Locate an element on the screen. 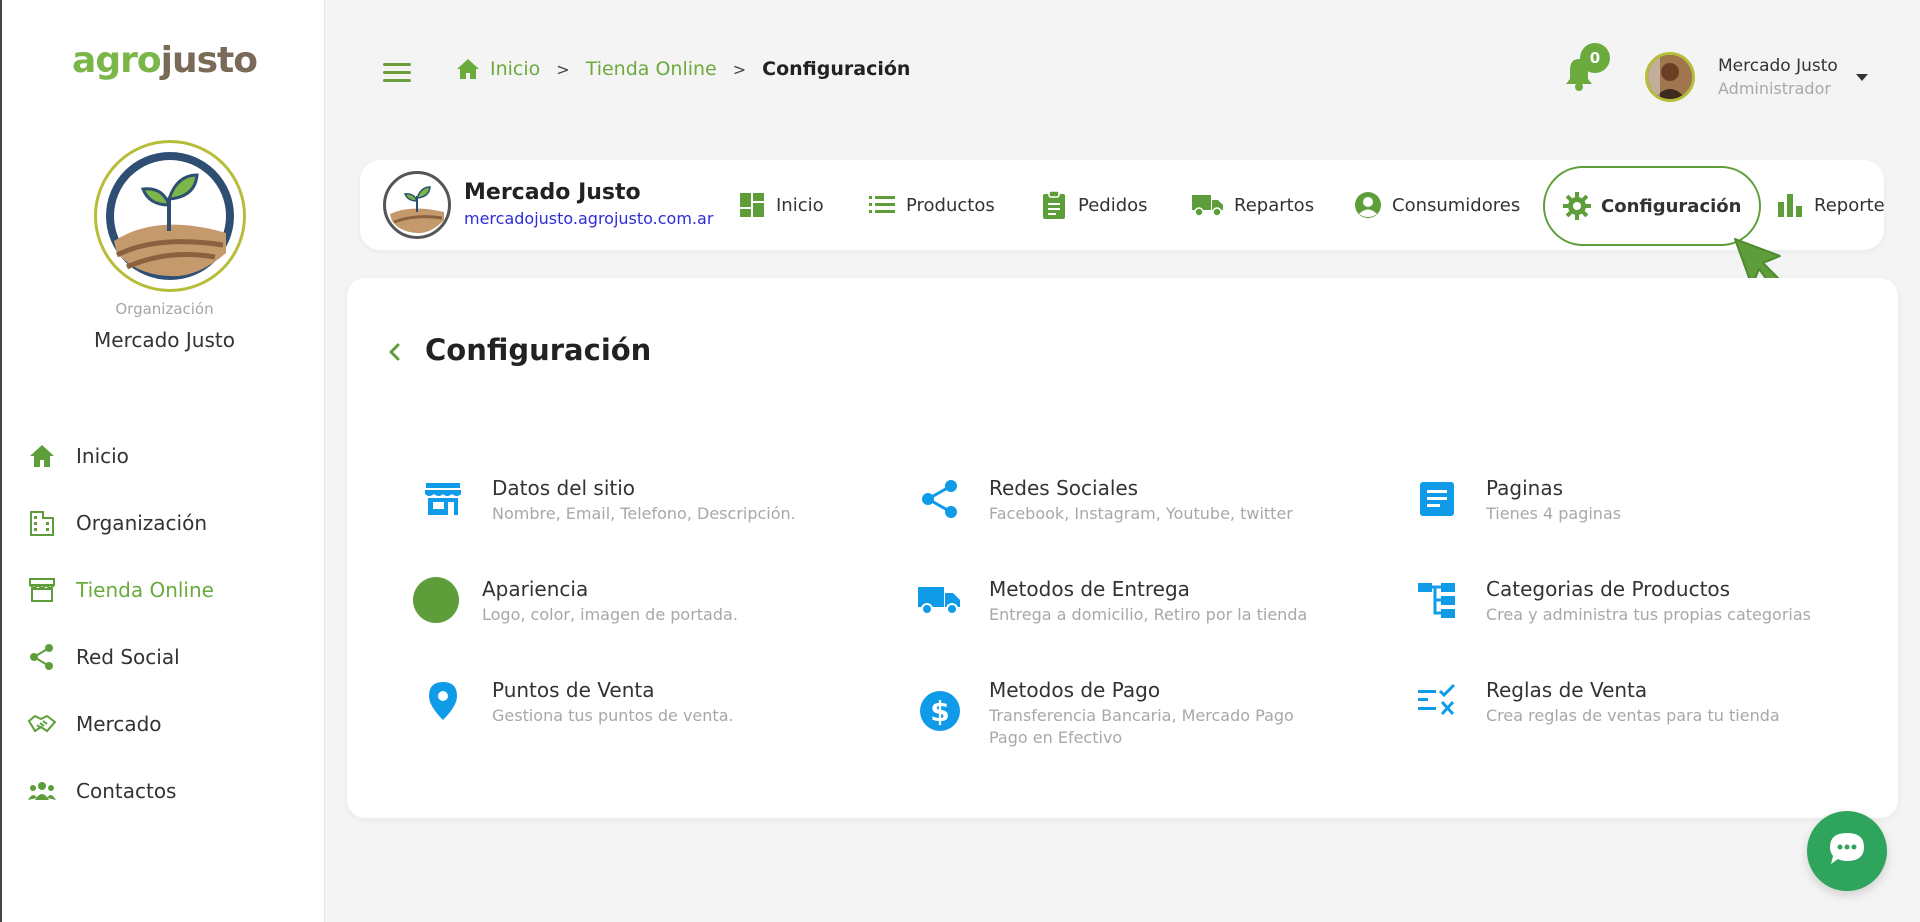 The image size is (1920, 922). chat-button is located at coordinates (1847, 851).